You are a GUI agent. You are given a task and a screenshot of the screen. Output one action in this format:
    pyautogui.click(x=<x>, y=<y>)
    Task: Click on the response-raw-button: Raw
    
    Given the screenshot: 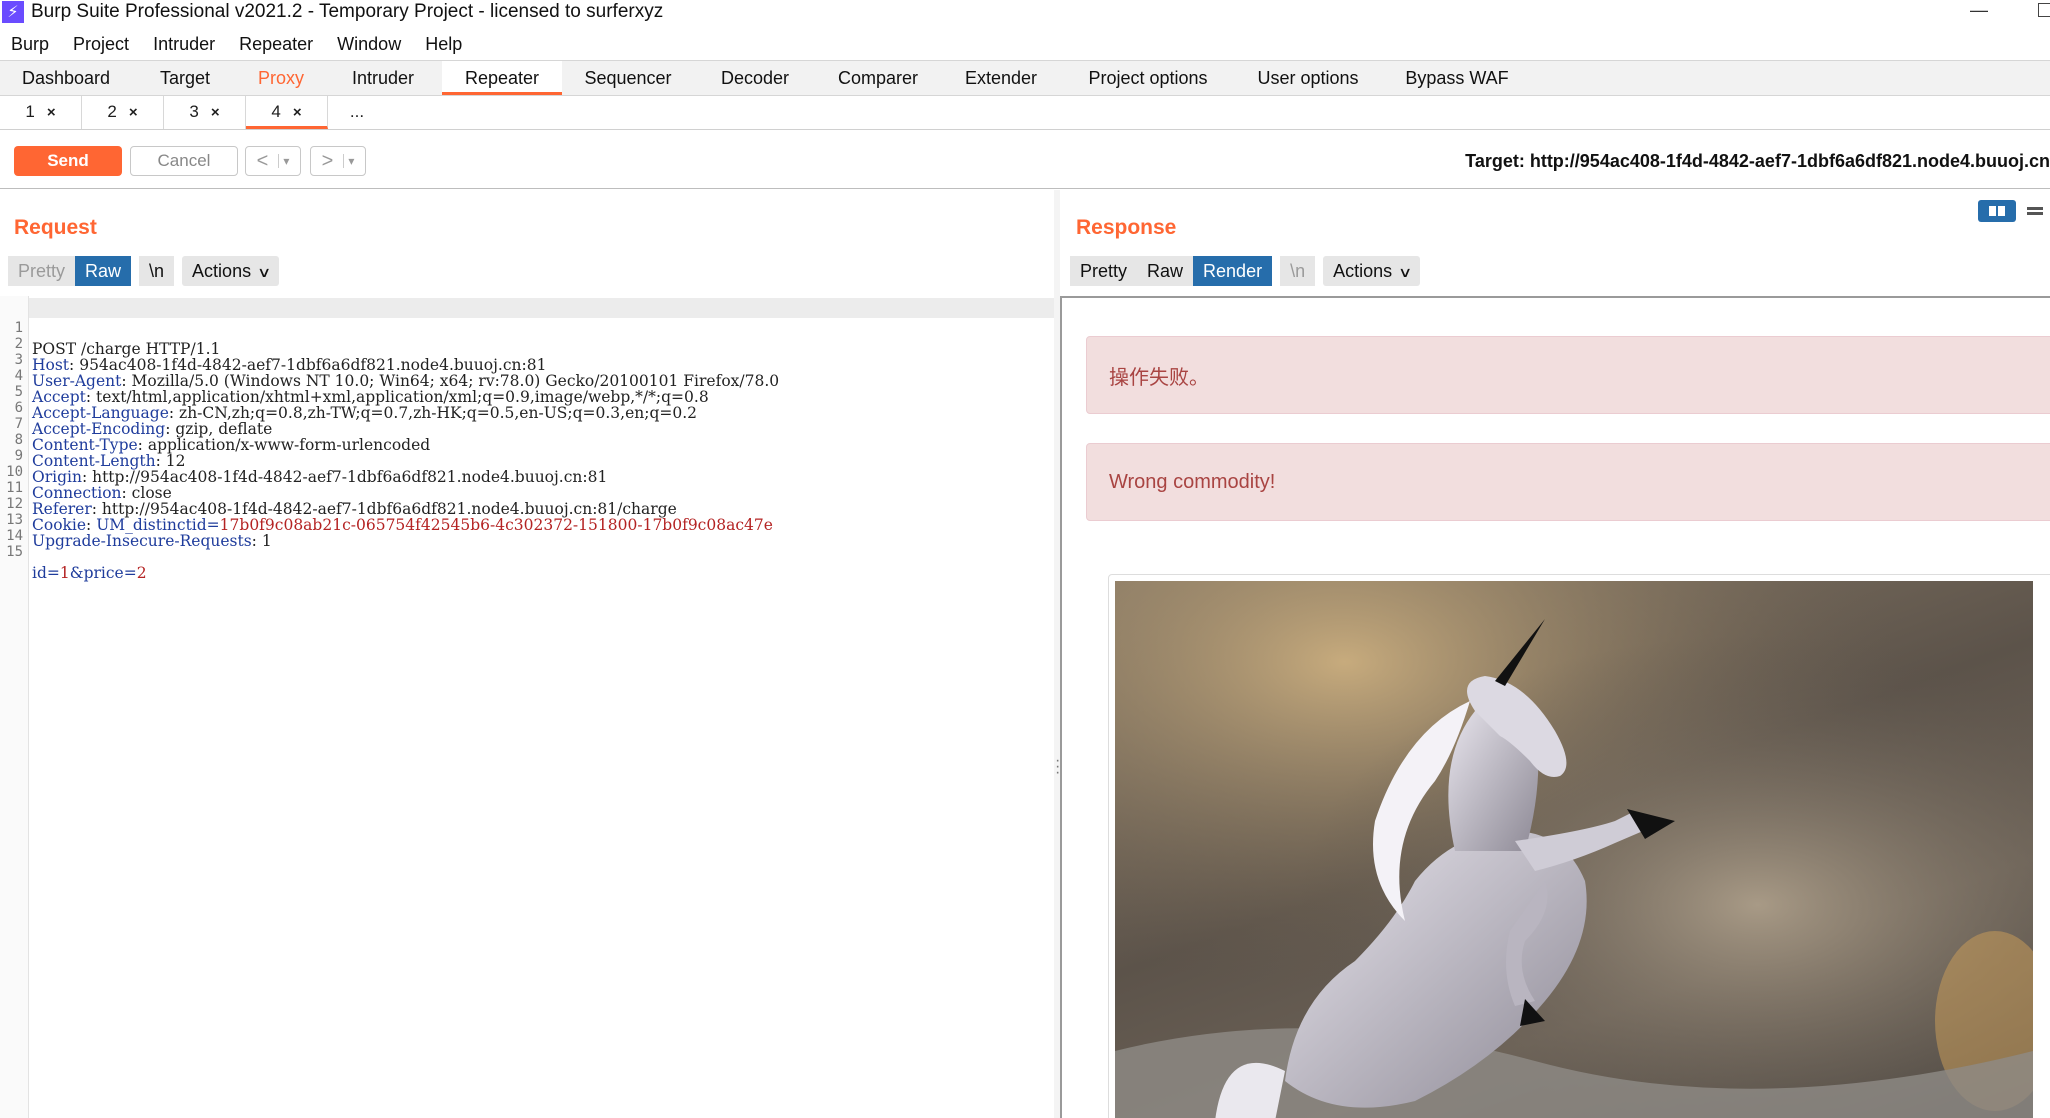 What is the action you would take?
    pyautogui.click(x=1165, y=271)
    